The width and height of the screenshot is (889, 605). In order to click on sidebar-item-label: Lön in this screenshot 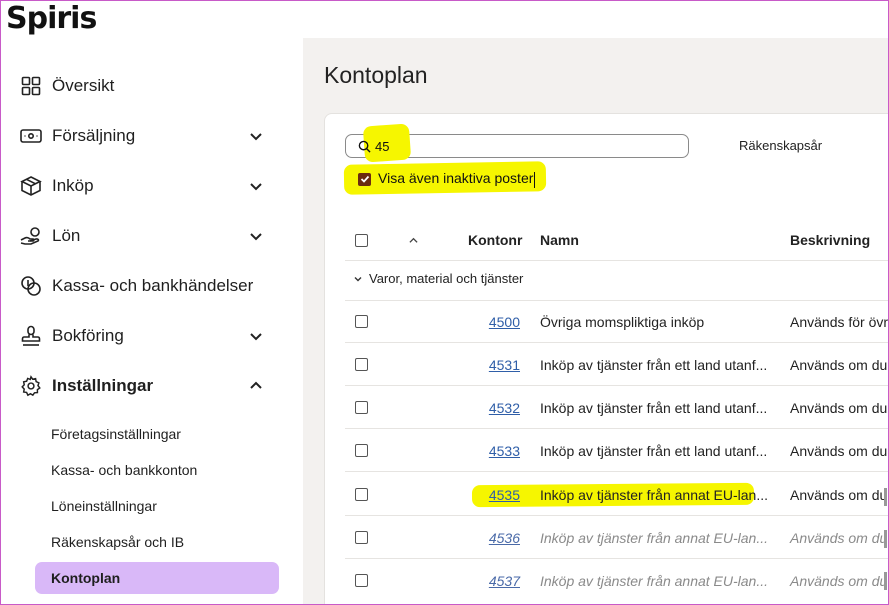, I will do `click(66, 235)`.